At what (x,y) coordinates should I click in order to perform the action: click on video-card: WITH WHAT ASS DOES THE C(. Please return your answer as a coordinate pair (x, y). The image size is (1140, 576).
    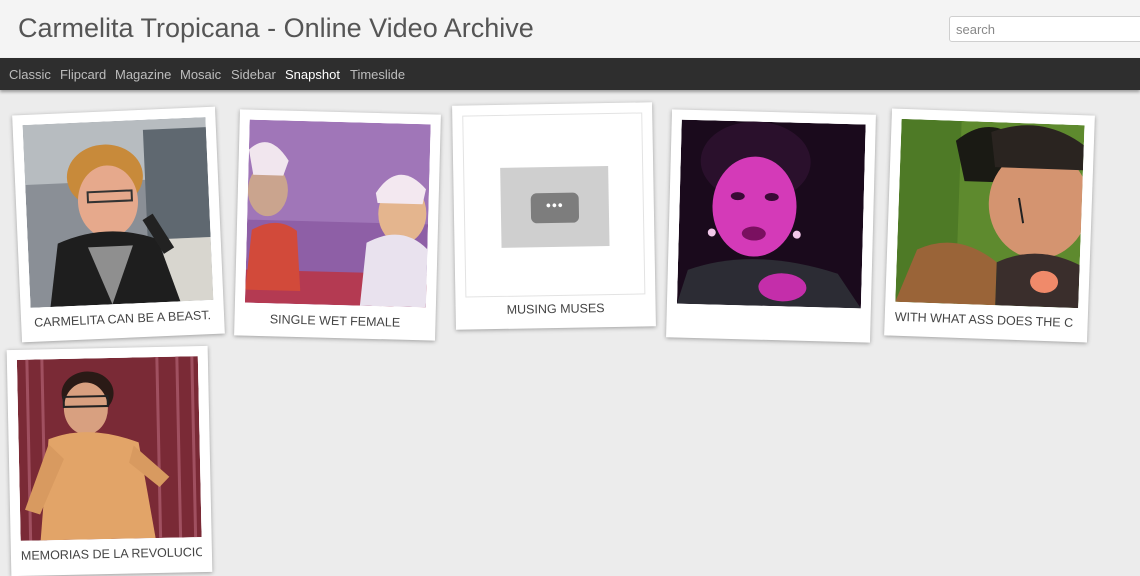
    Looking at the image, I should click on (989, 225).